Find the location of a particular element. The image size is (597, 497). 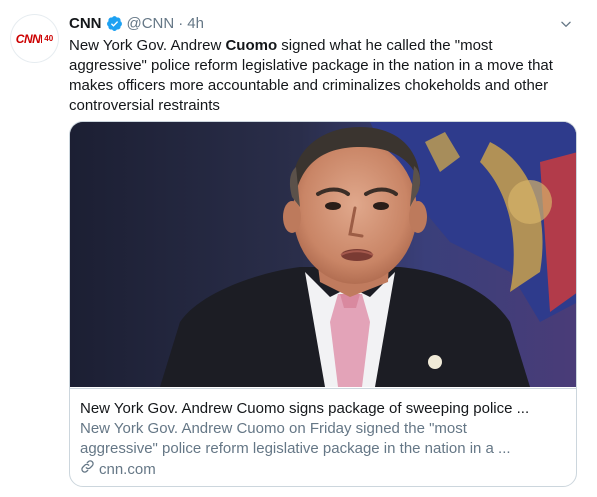

tweet-text-highlight: Cuomo is located at coordinates (251, 45).